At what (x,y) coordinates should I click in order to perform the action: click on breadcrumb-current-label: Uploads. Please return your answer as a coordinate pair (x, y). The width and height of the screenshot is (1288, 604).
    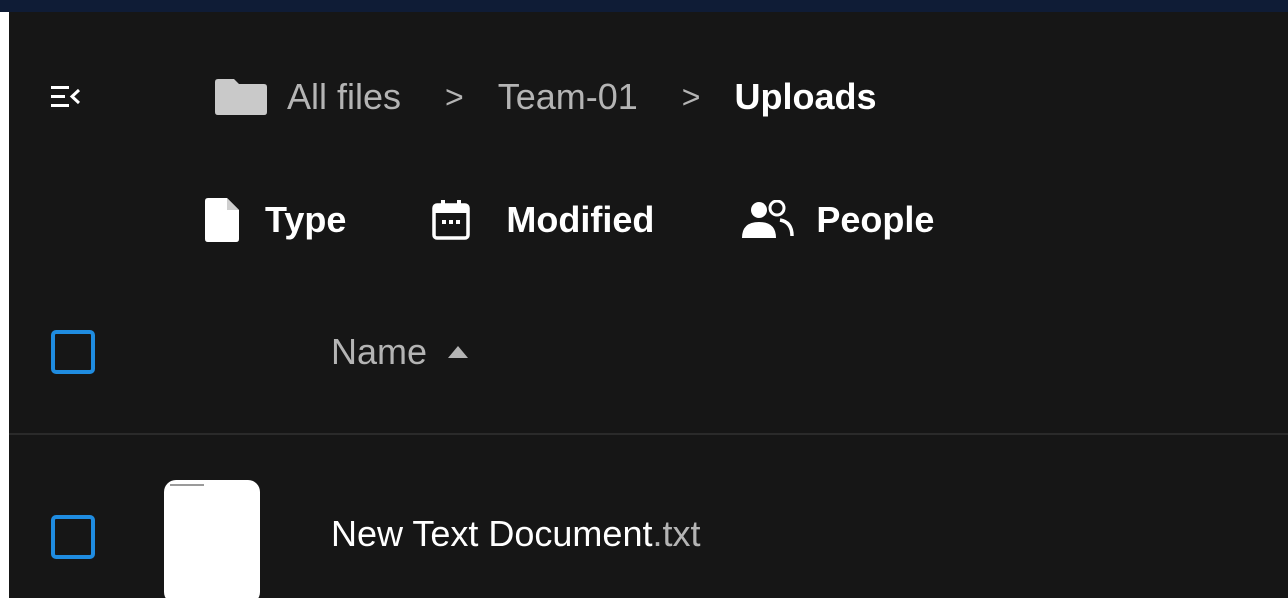
    Looking at the image, I should click on (805, 96).